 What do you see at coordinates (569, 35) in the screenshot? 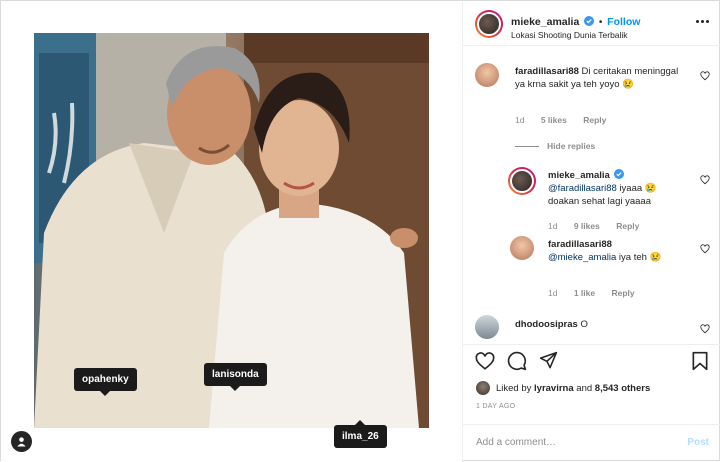
I see `post-location: Lokasi Shooting Dunia Terbalik` at bounding box center [569, 35].